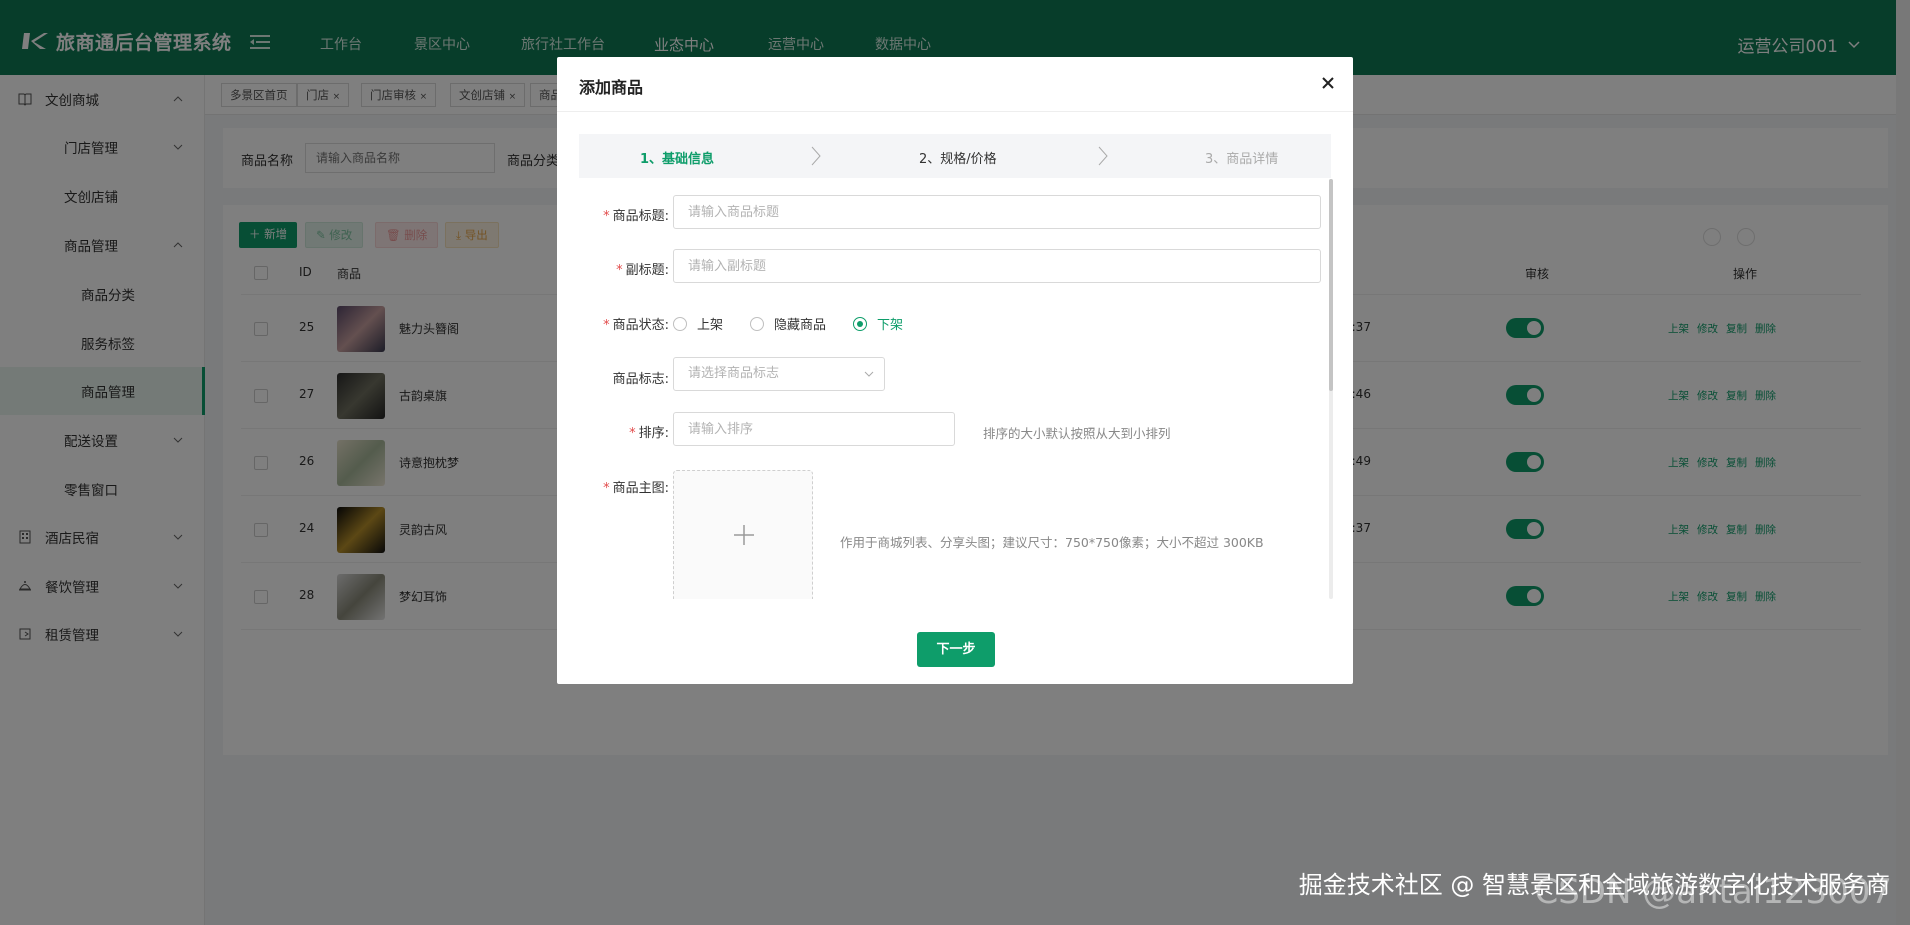 This screenshot has width=1910, height=925. I want to click on badge-select: 请选择商品标志, so click(779, 374).